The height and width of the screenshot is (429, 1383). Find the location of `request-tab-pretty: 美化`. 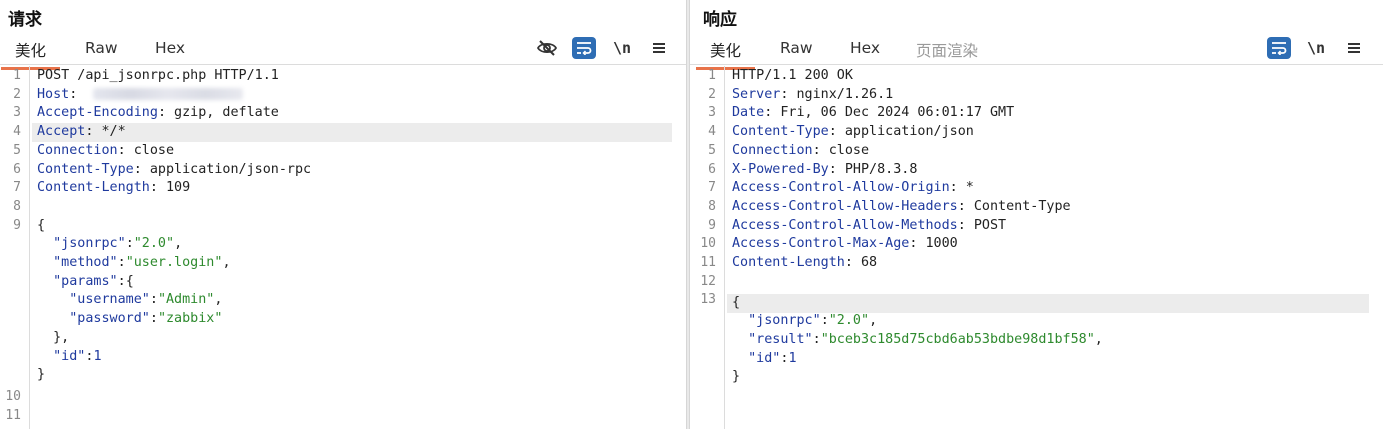

request-tab-pretty: 美化 is located at coordinates (30, 54).